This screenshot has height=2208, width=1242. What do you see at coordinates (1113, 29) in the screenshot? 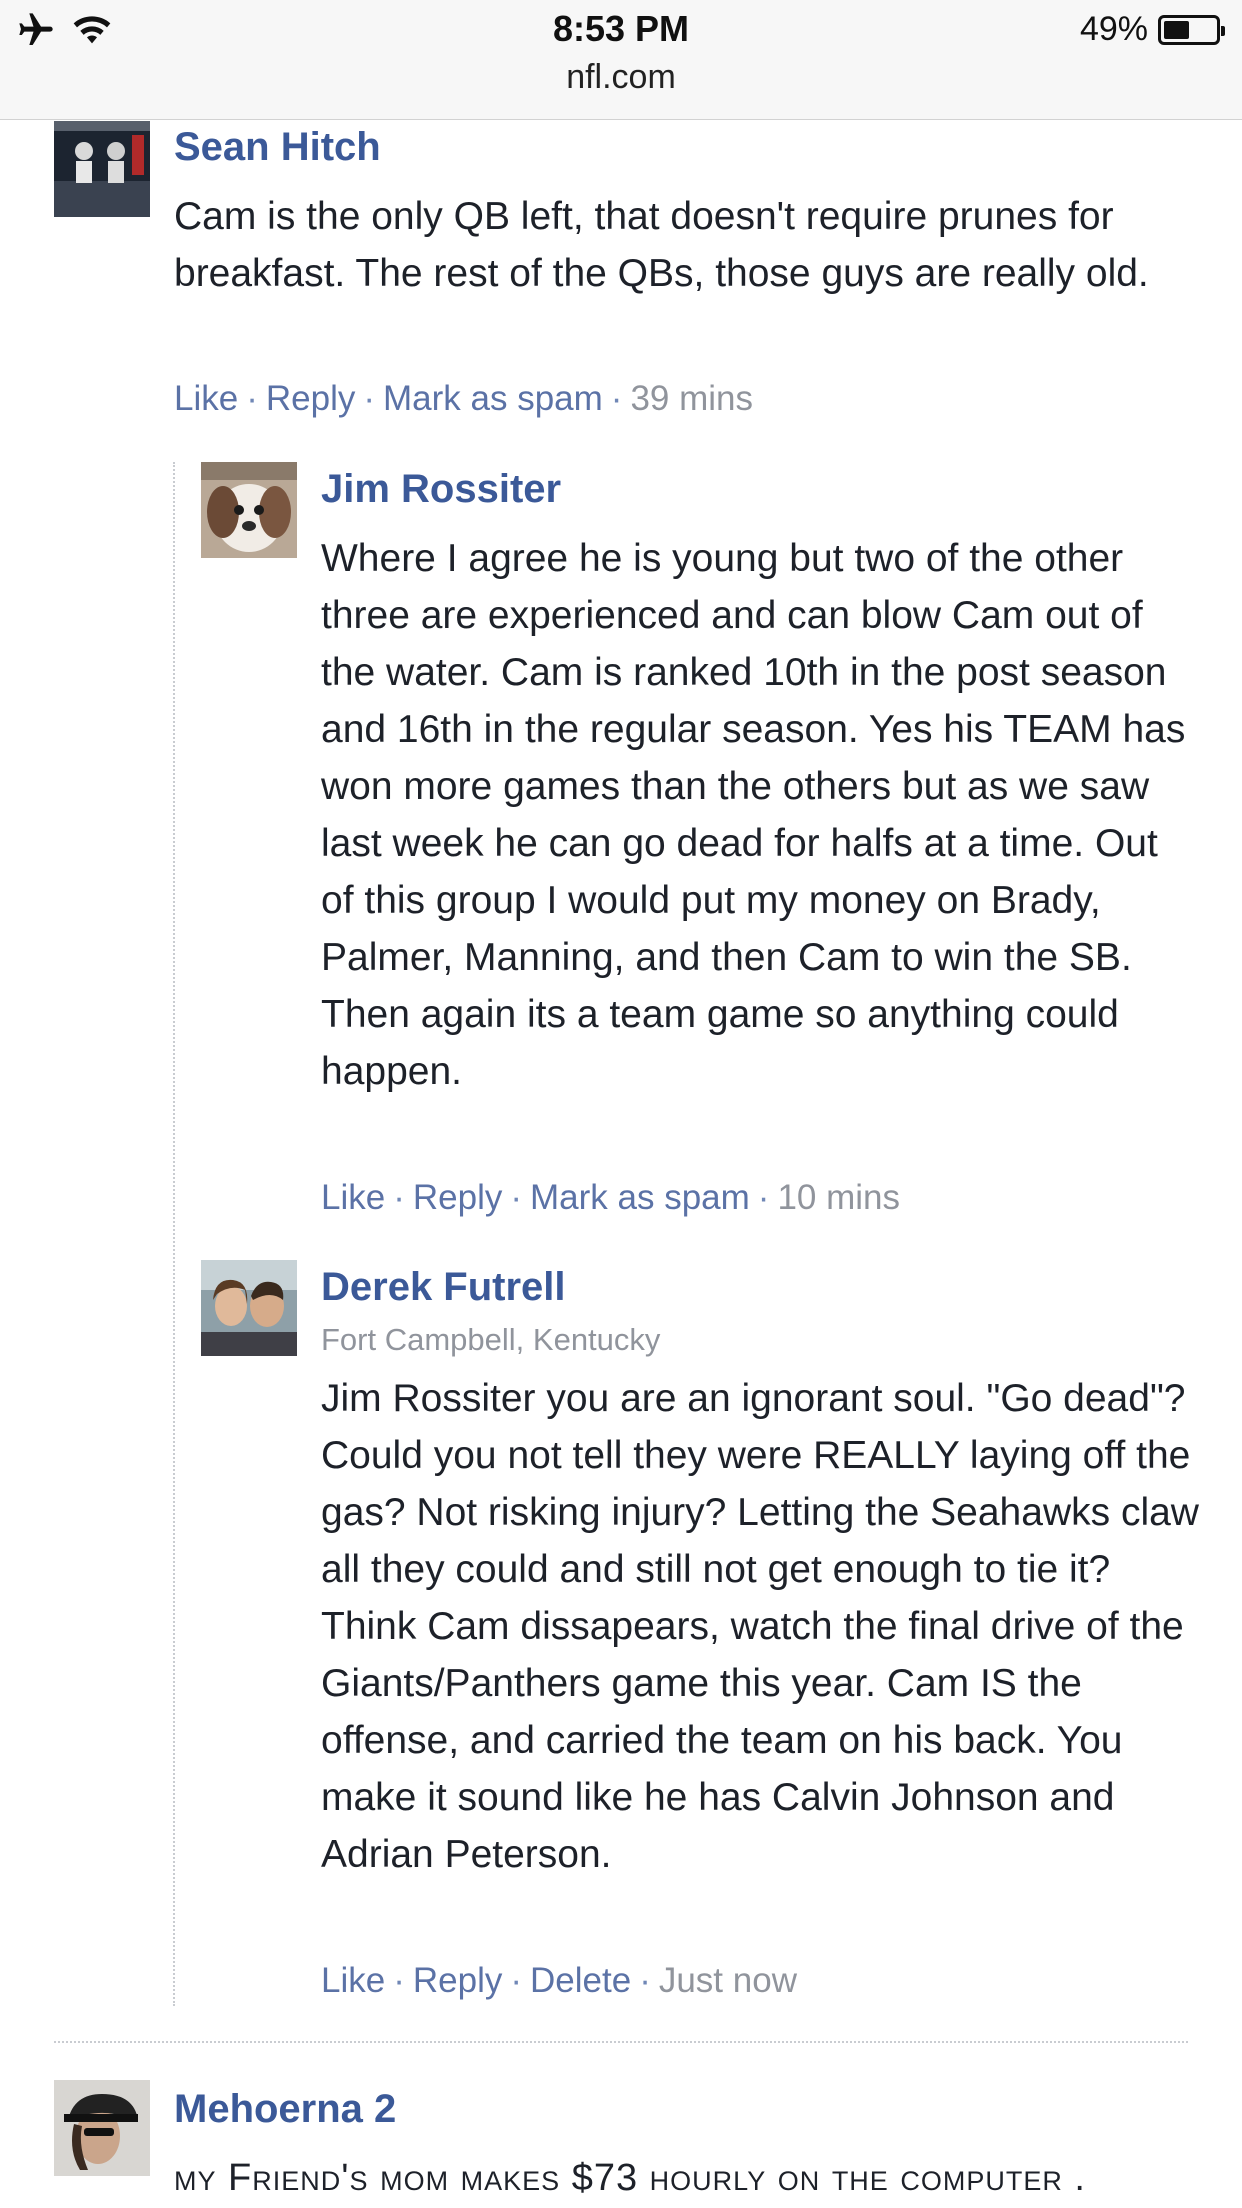
I see `battery-percent: 49%` at bounding box center [1113, 29].